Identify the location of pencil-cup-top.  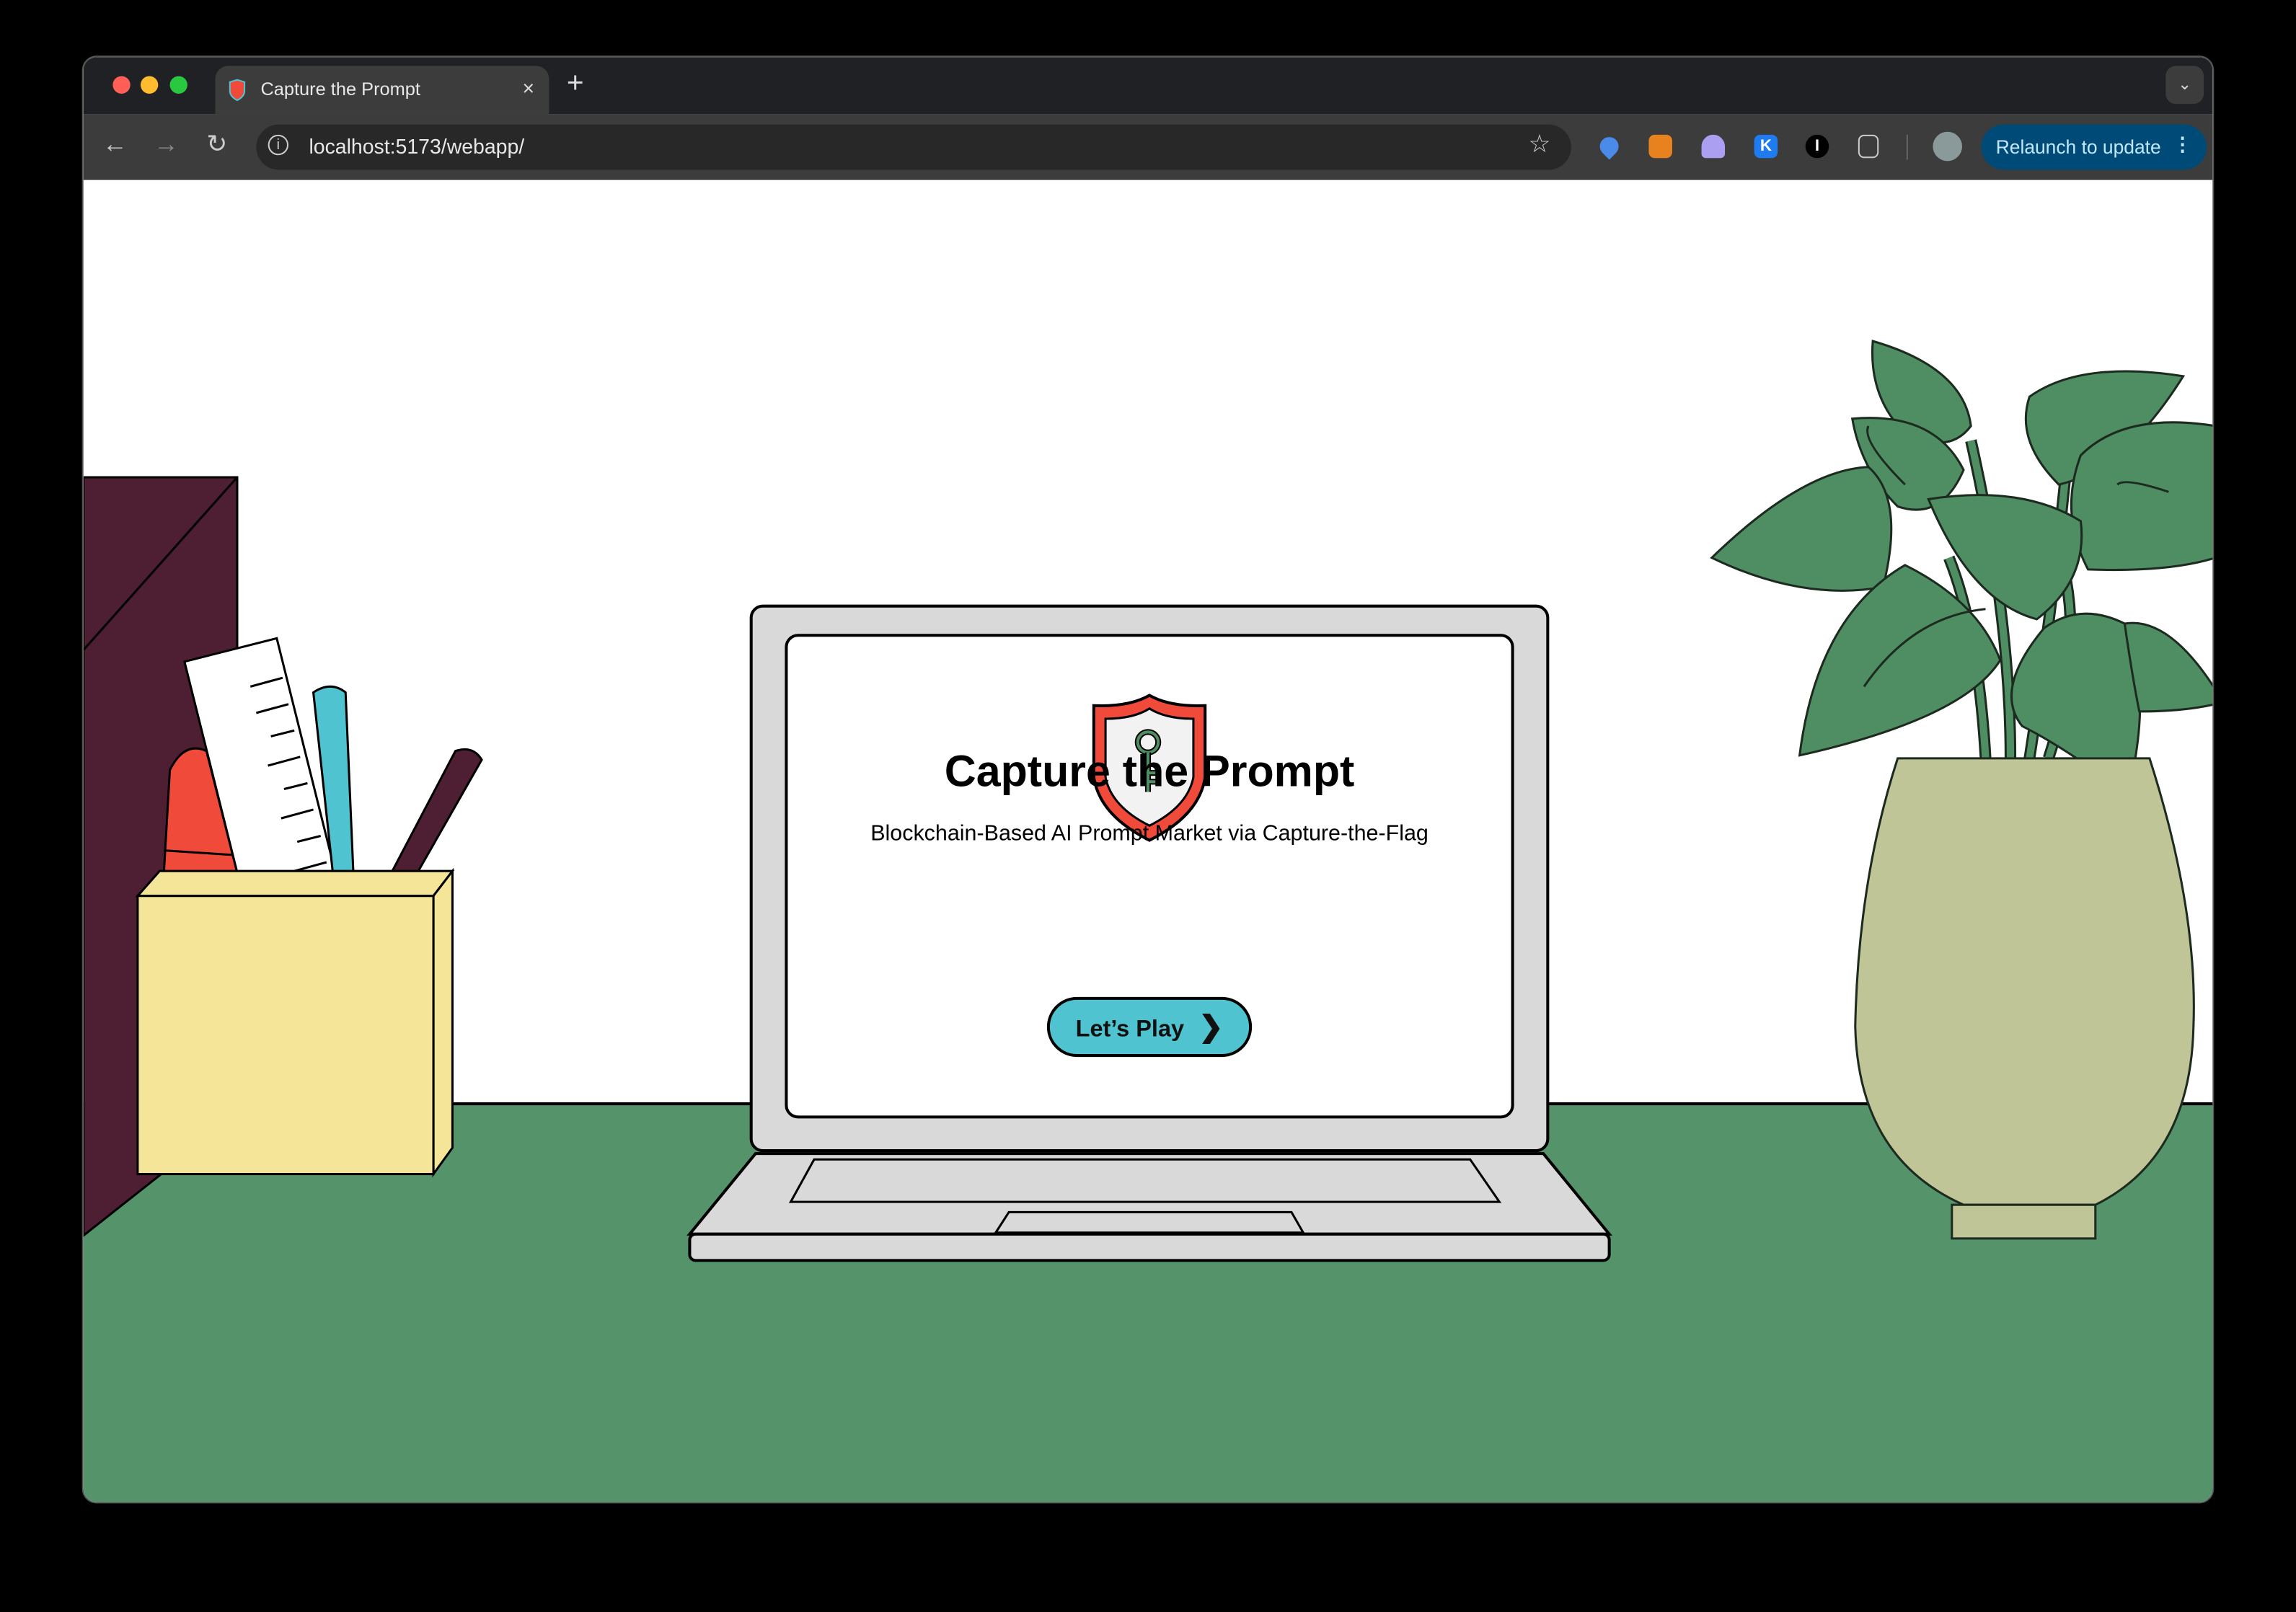
(295, 883).